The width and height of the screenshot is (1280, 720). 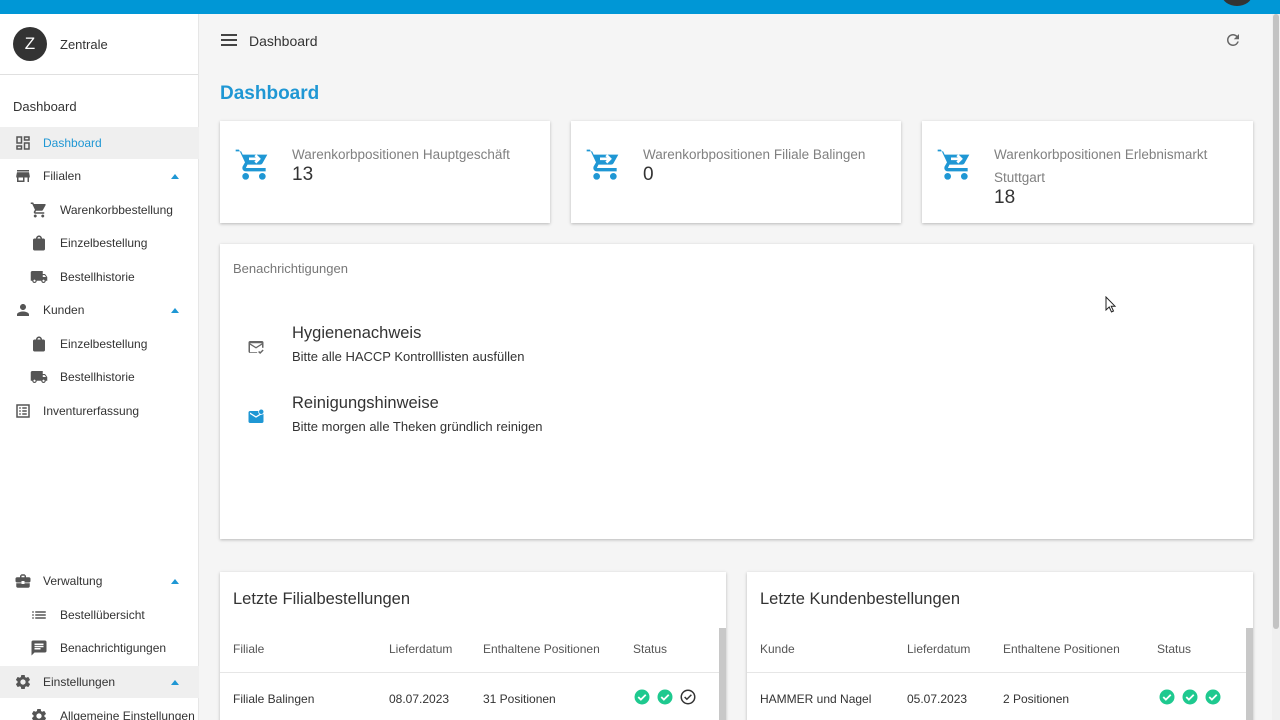 What do you see at coordinates (23, 581) in the screenshot?
I see `briefcase-icon` at bounding box center [23, 581].